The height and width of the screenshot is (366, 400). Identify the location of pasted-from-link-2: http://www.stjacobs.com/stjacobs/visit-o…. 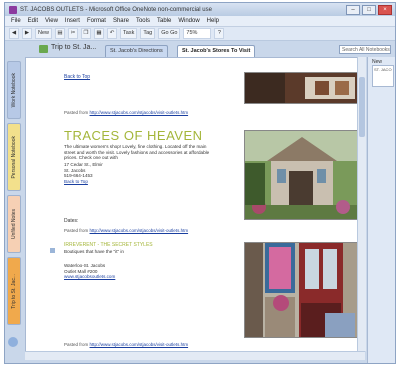
(139, 230).